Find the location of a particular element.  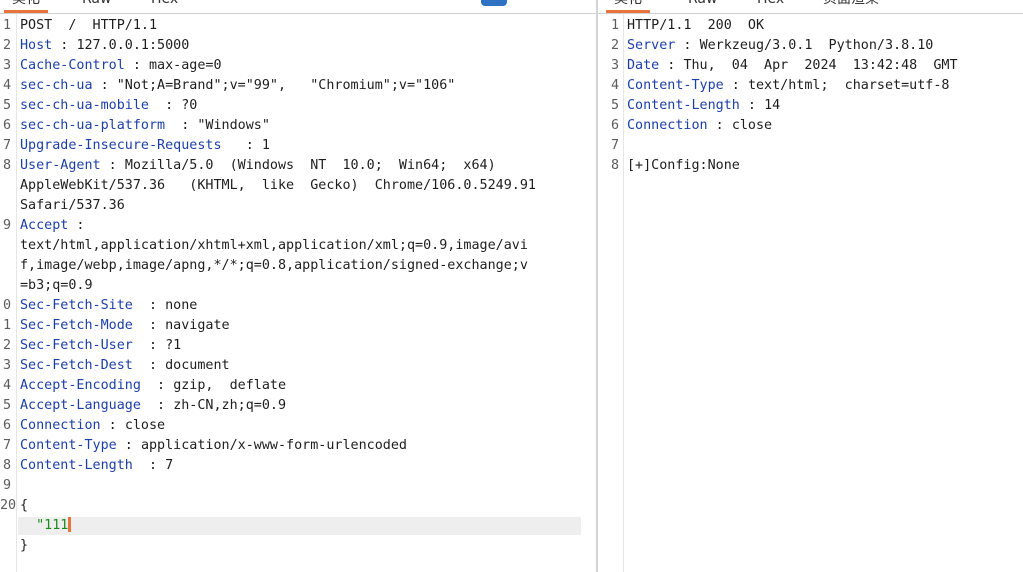

line-content: Accept-Encoding : gzip, deflate is located at coordinates (153, 386).